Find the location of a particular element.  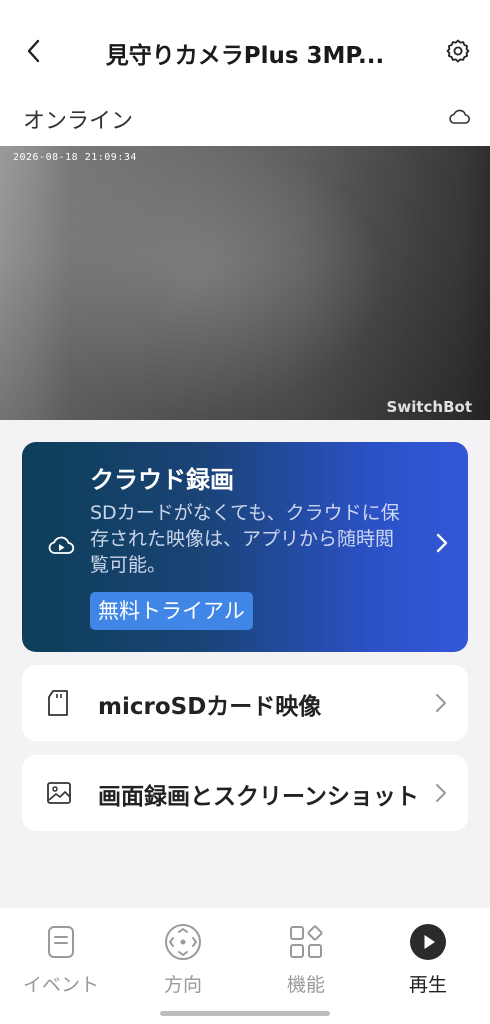

direction-pad-icon is located at coordinates (183, 942).